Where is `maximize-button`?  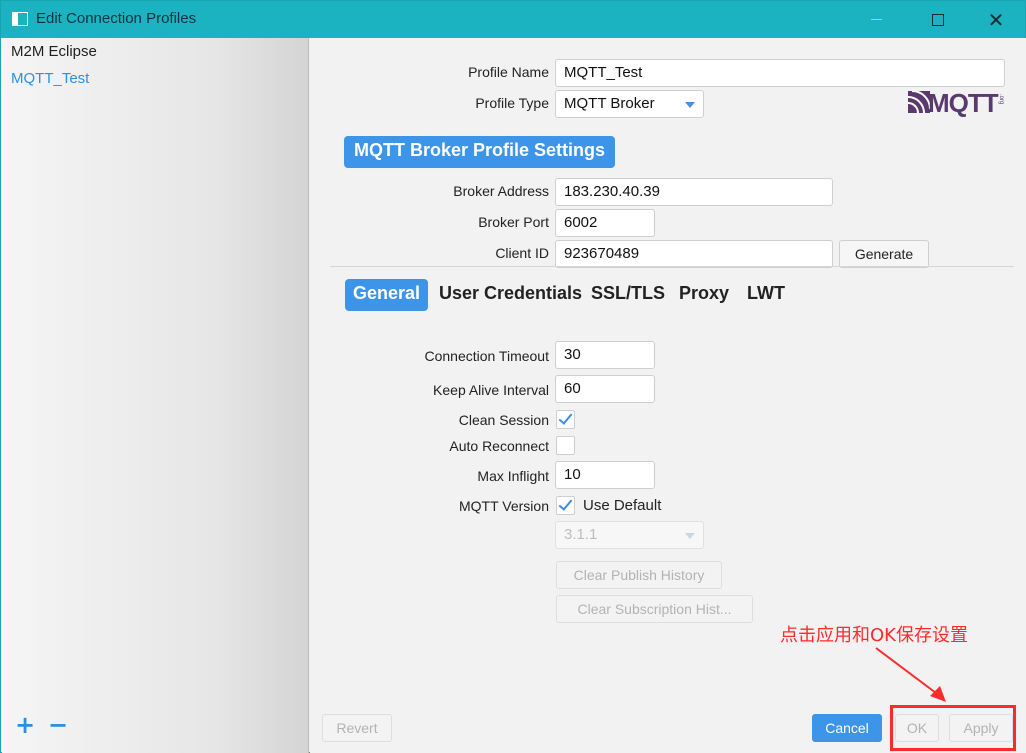 maximize-button is located at coordinates (938, 19).